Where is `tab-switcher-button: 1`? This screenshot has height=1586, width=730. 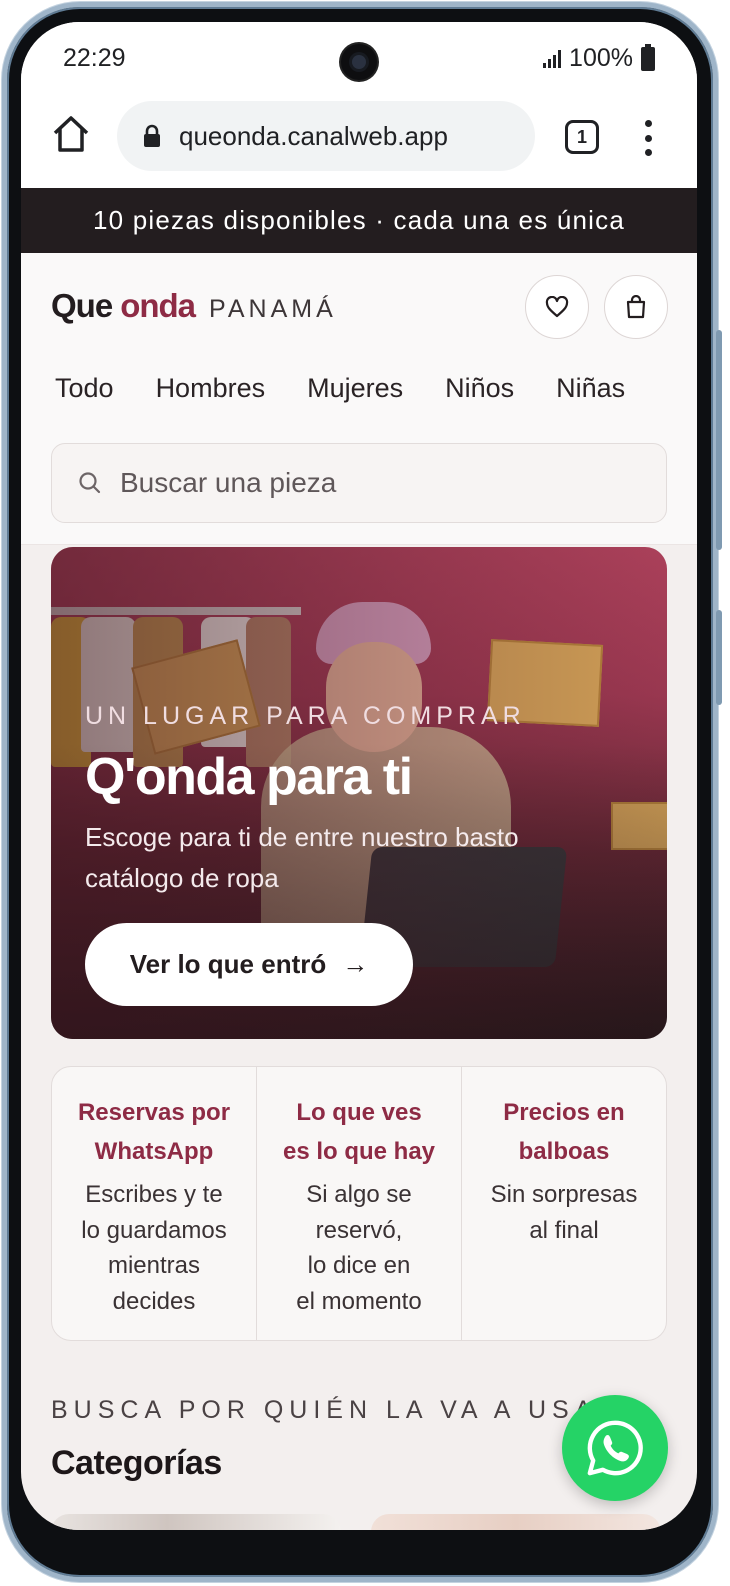
tab-switcher-button: 1 is located at coordinates (582, 137).